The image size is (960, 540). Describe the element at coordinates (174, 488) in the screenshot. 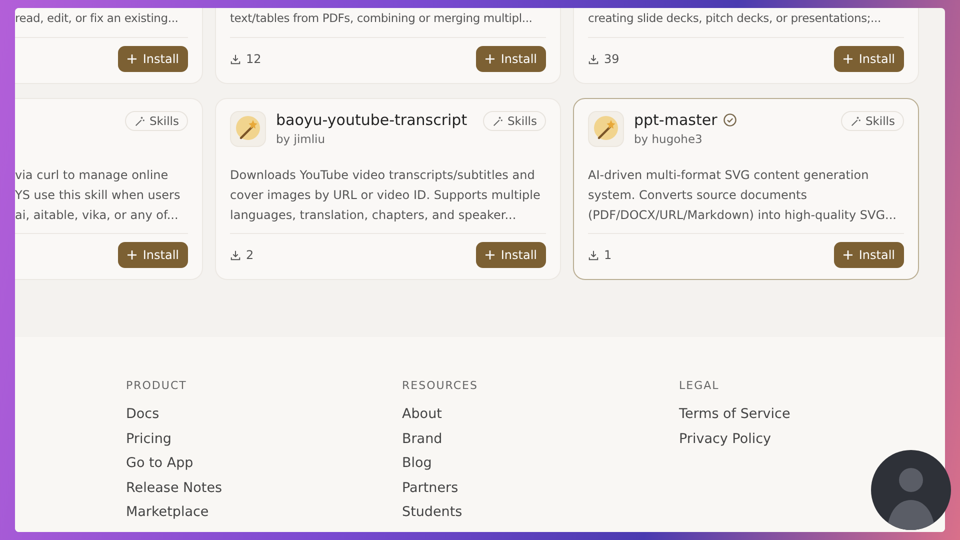

I see `footer-link: Release Notes` at that location.